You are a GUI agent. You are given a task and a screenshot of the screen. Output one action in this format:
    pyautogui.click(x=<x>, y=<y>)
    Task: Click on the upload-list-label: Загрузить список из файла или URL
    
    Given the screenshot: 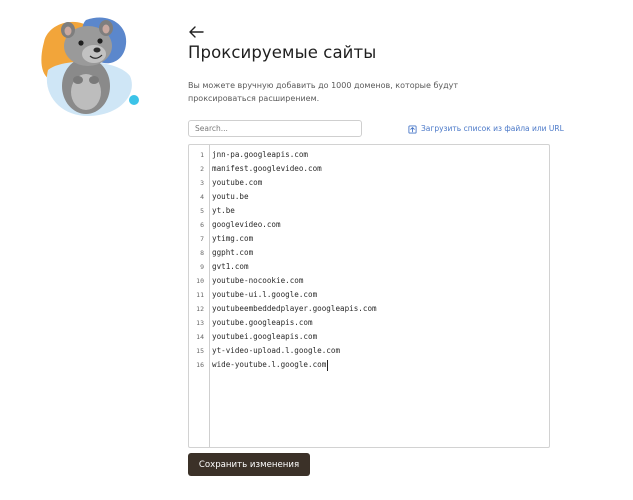 What is the action you would take?
    pyautogui.click(x=492, y=128)
    